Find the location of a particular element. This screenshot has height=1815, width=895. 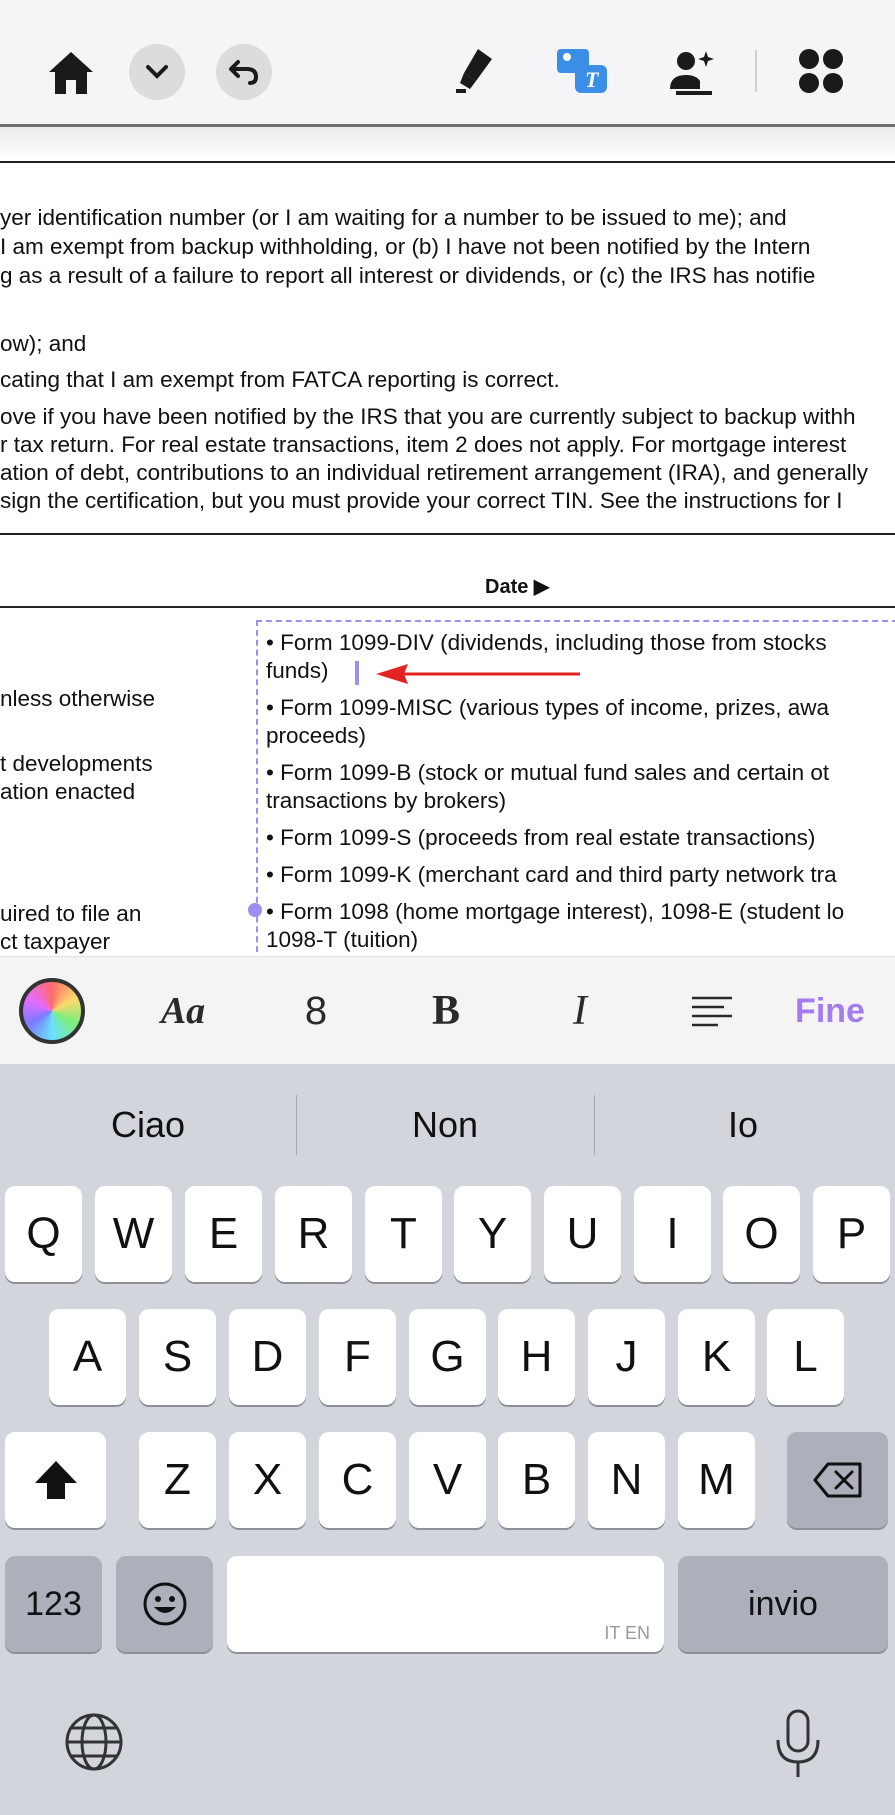

key: Z is located at coordinates (177, 1480).